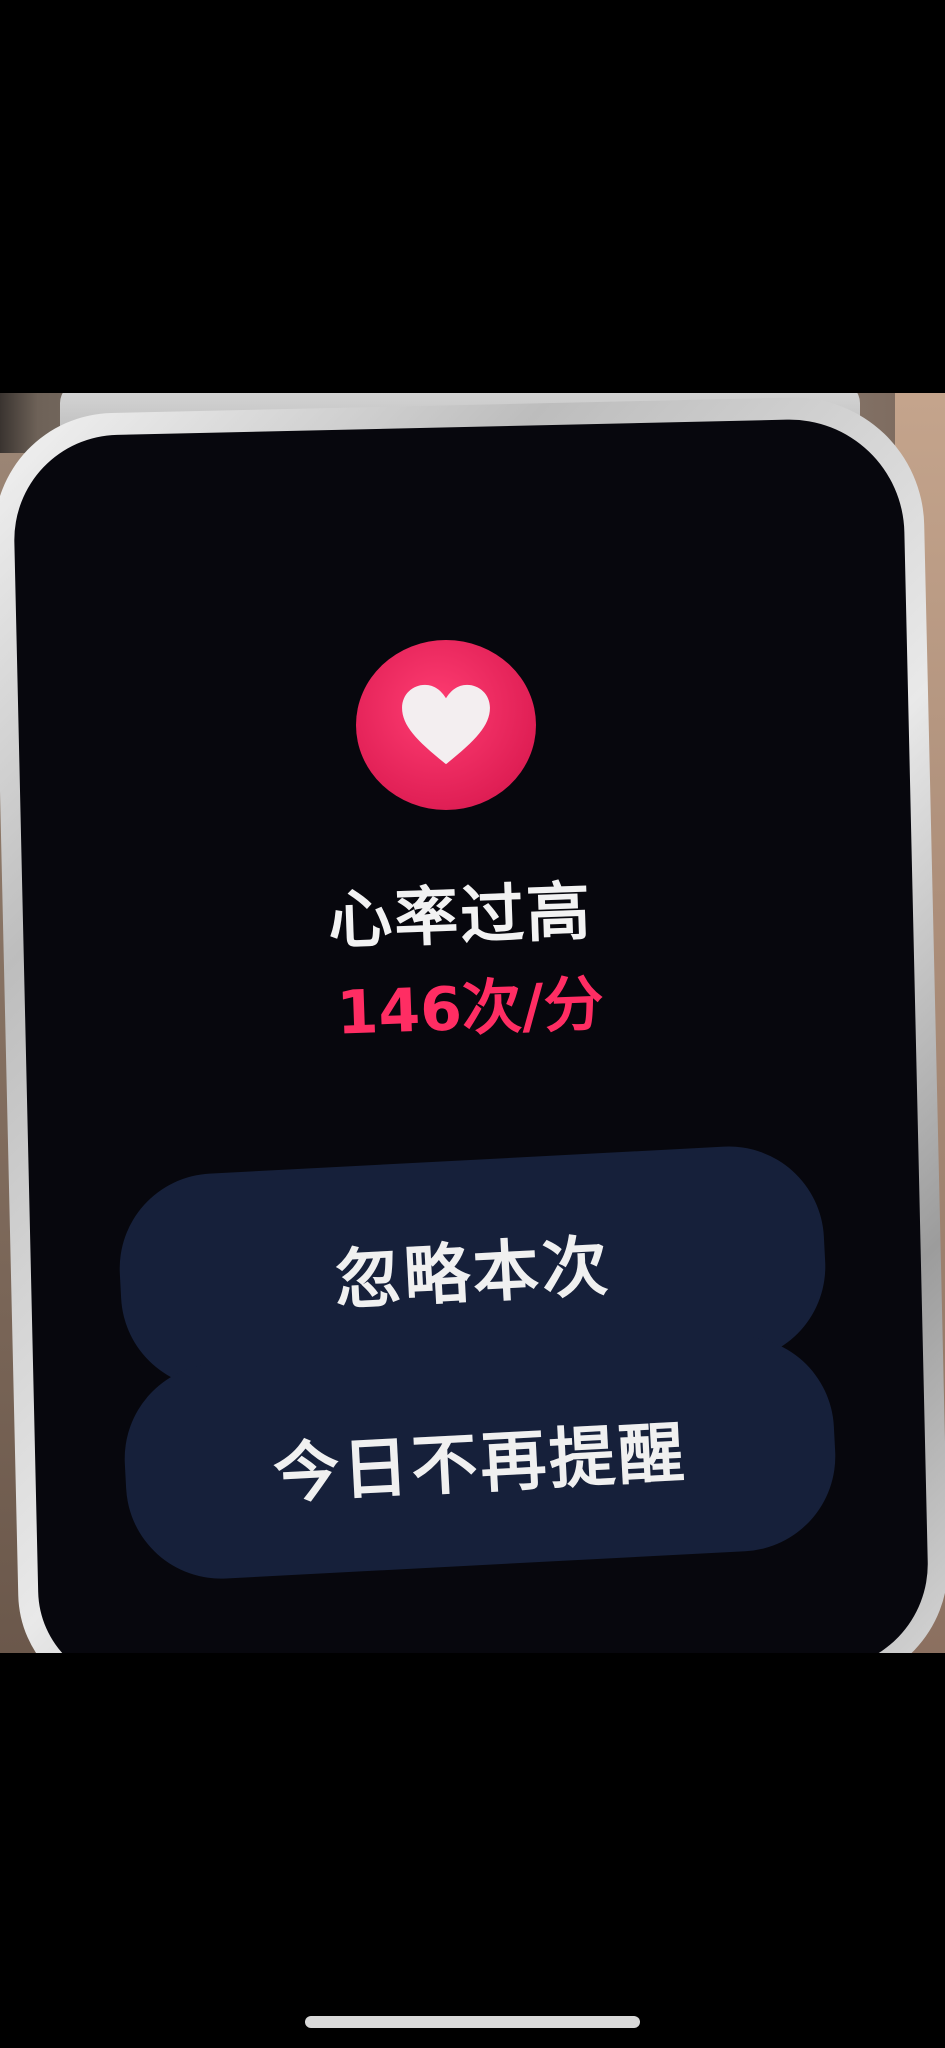  I want to click on home-indicator, so click(472, 2022).